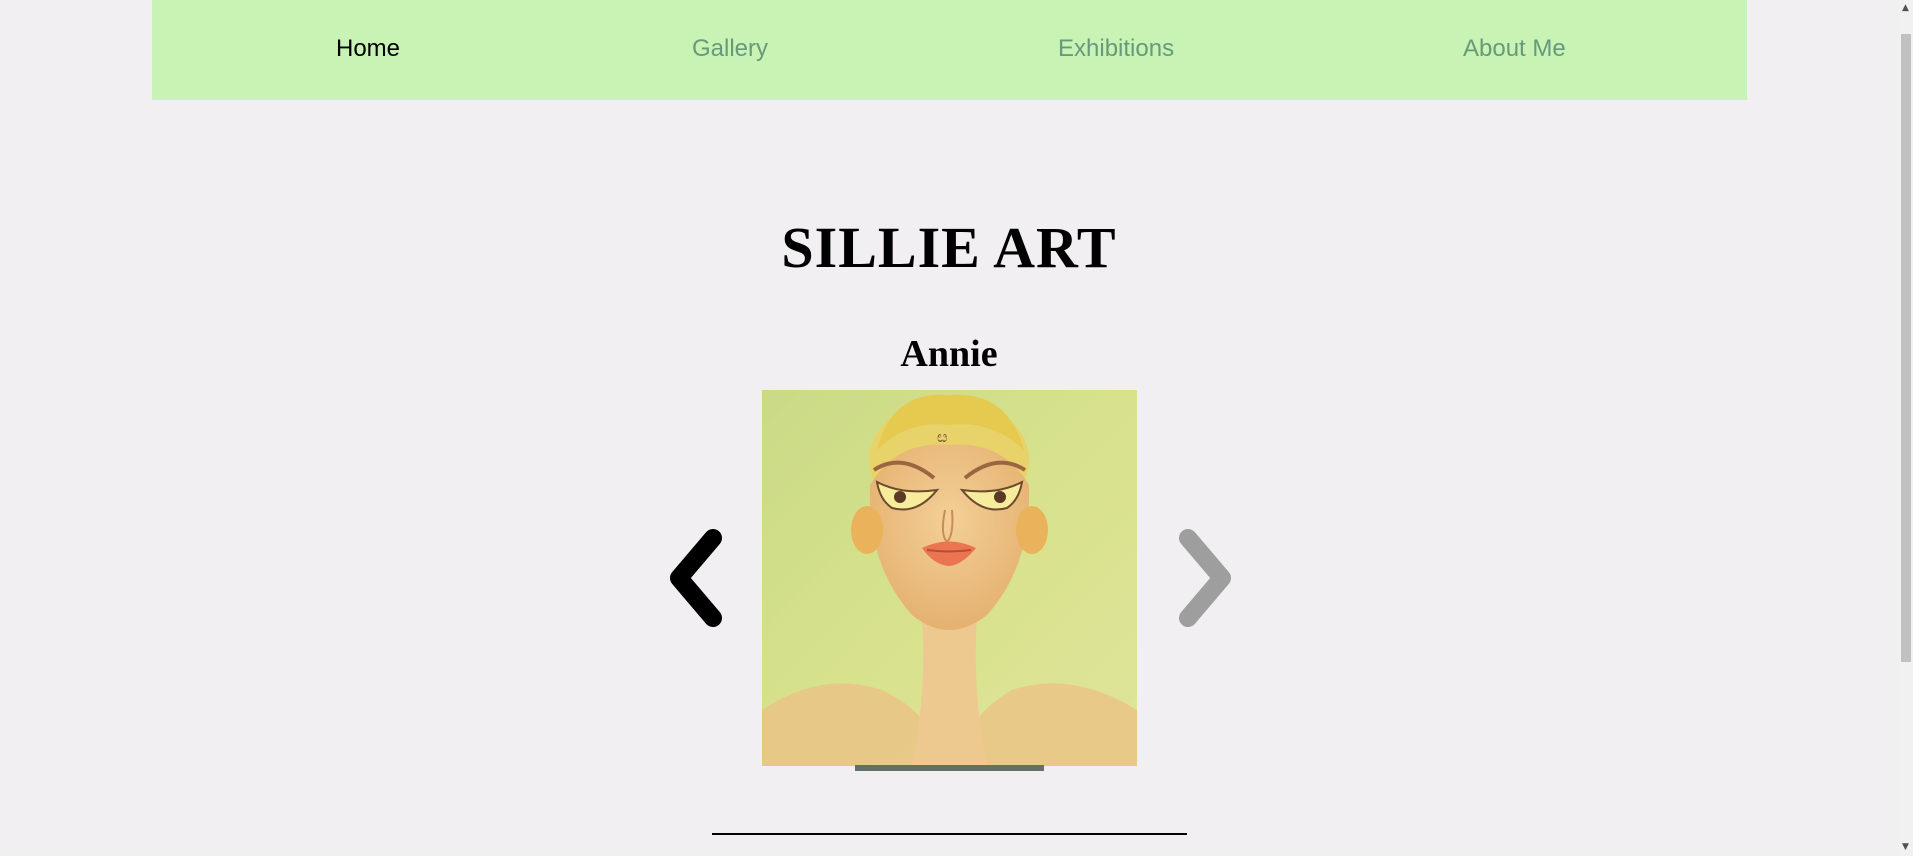  Describe the element at coordinates (1116, 49) in the screenshot. I see `nav-exhibitions-link: Exhibitions` at that location.